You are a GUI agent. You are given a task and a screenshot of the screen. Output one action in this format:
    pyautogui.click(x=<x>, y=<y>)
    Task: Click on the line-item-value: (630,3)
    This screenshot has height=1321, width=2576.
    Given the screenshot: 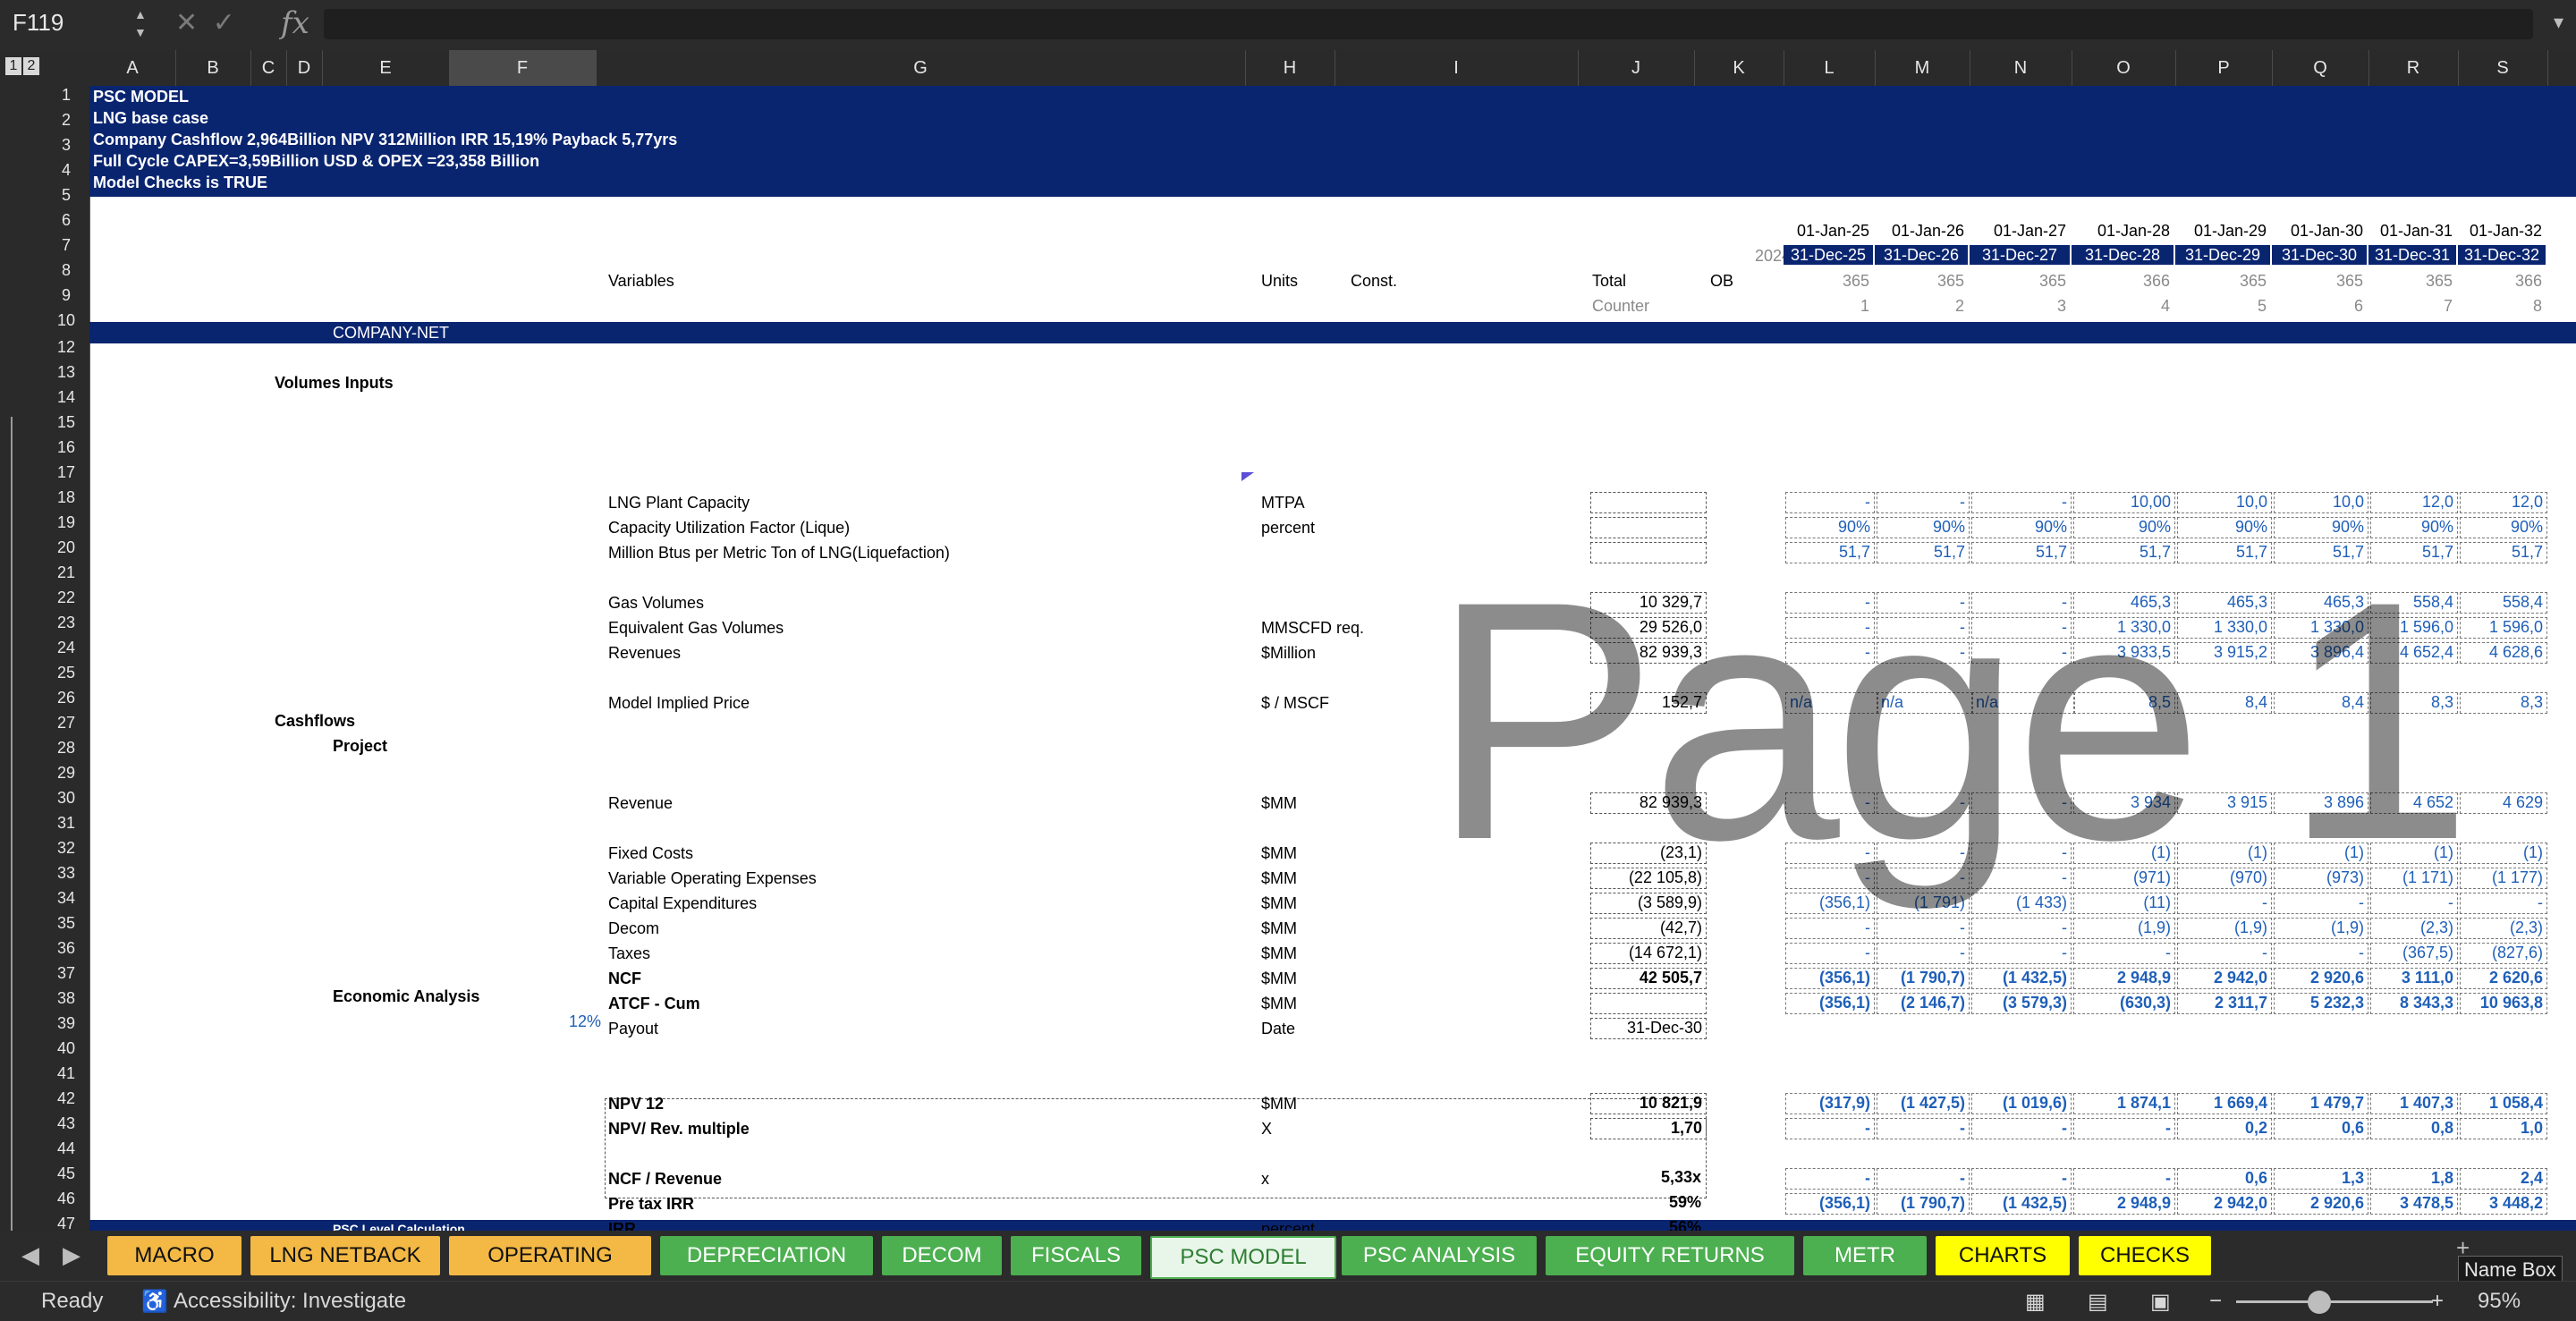 What is the action you would take?
    pyautogui.click(x=2124, y=1003)
    